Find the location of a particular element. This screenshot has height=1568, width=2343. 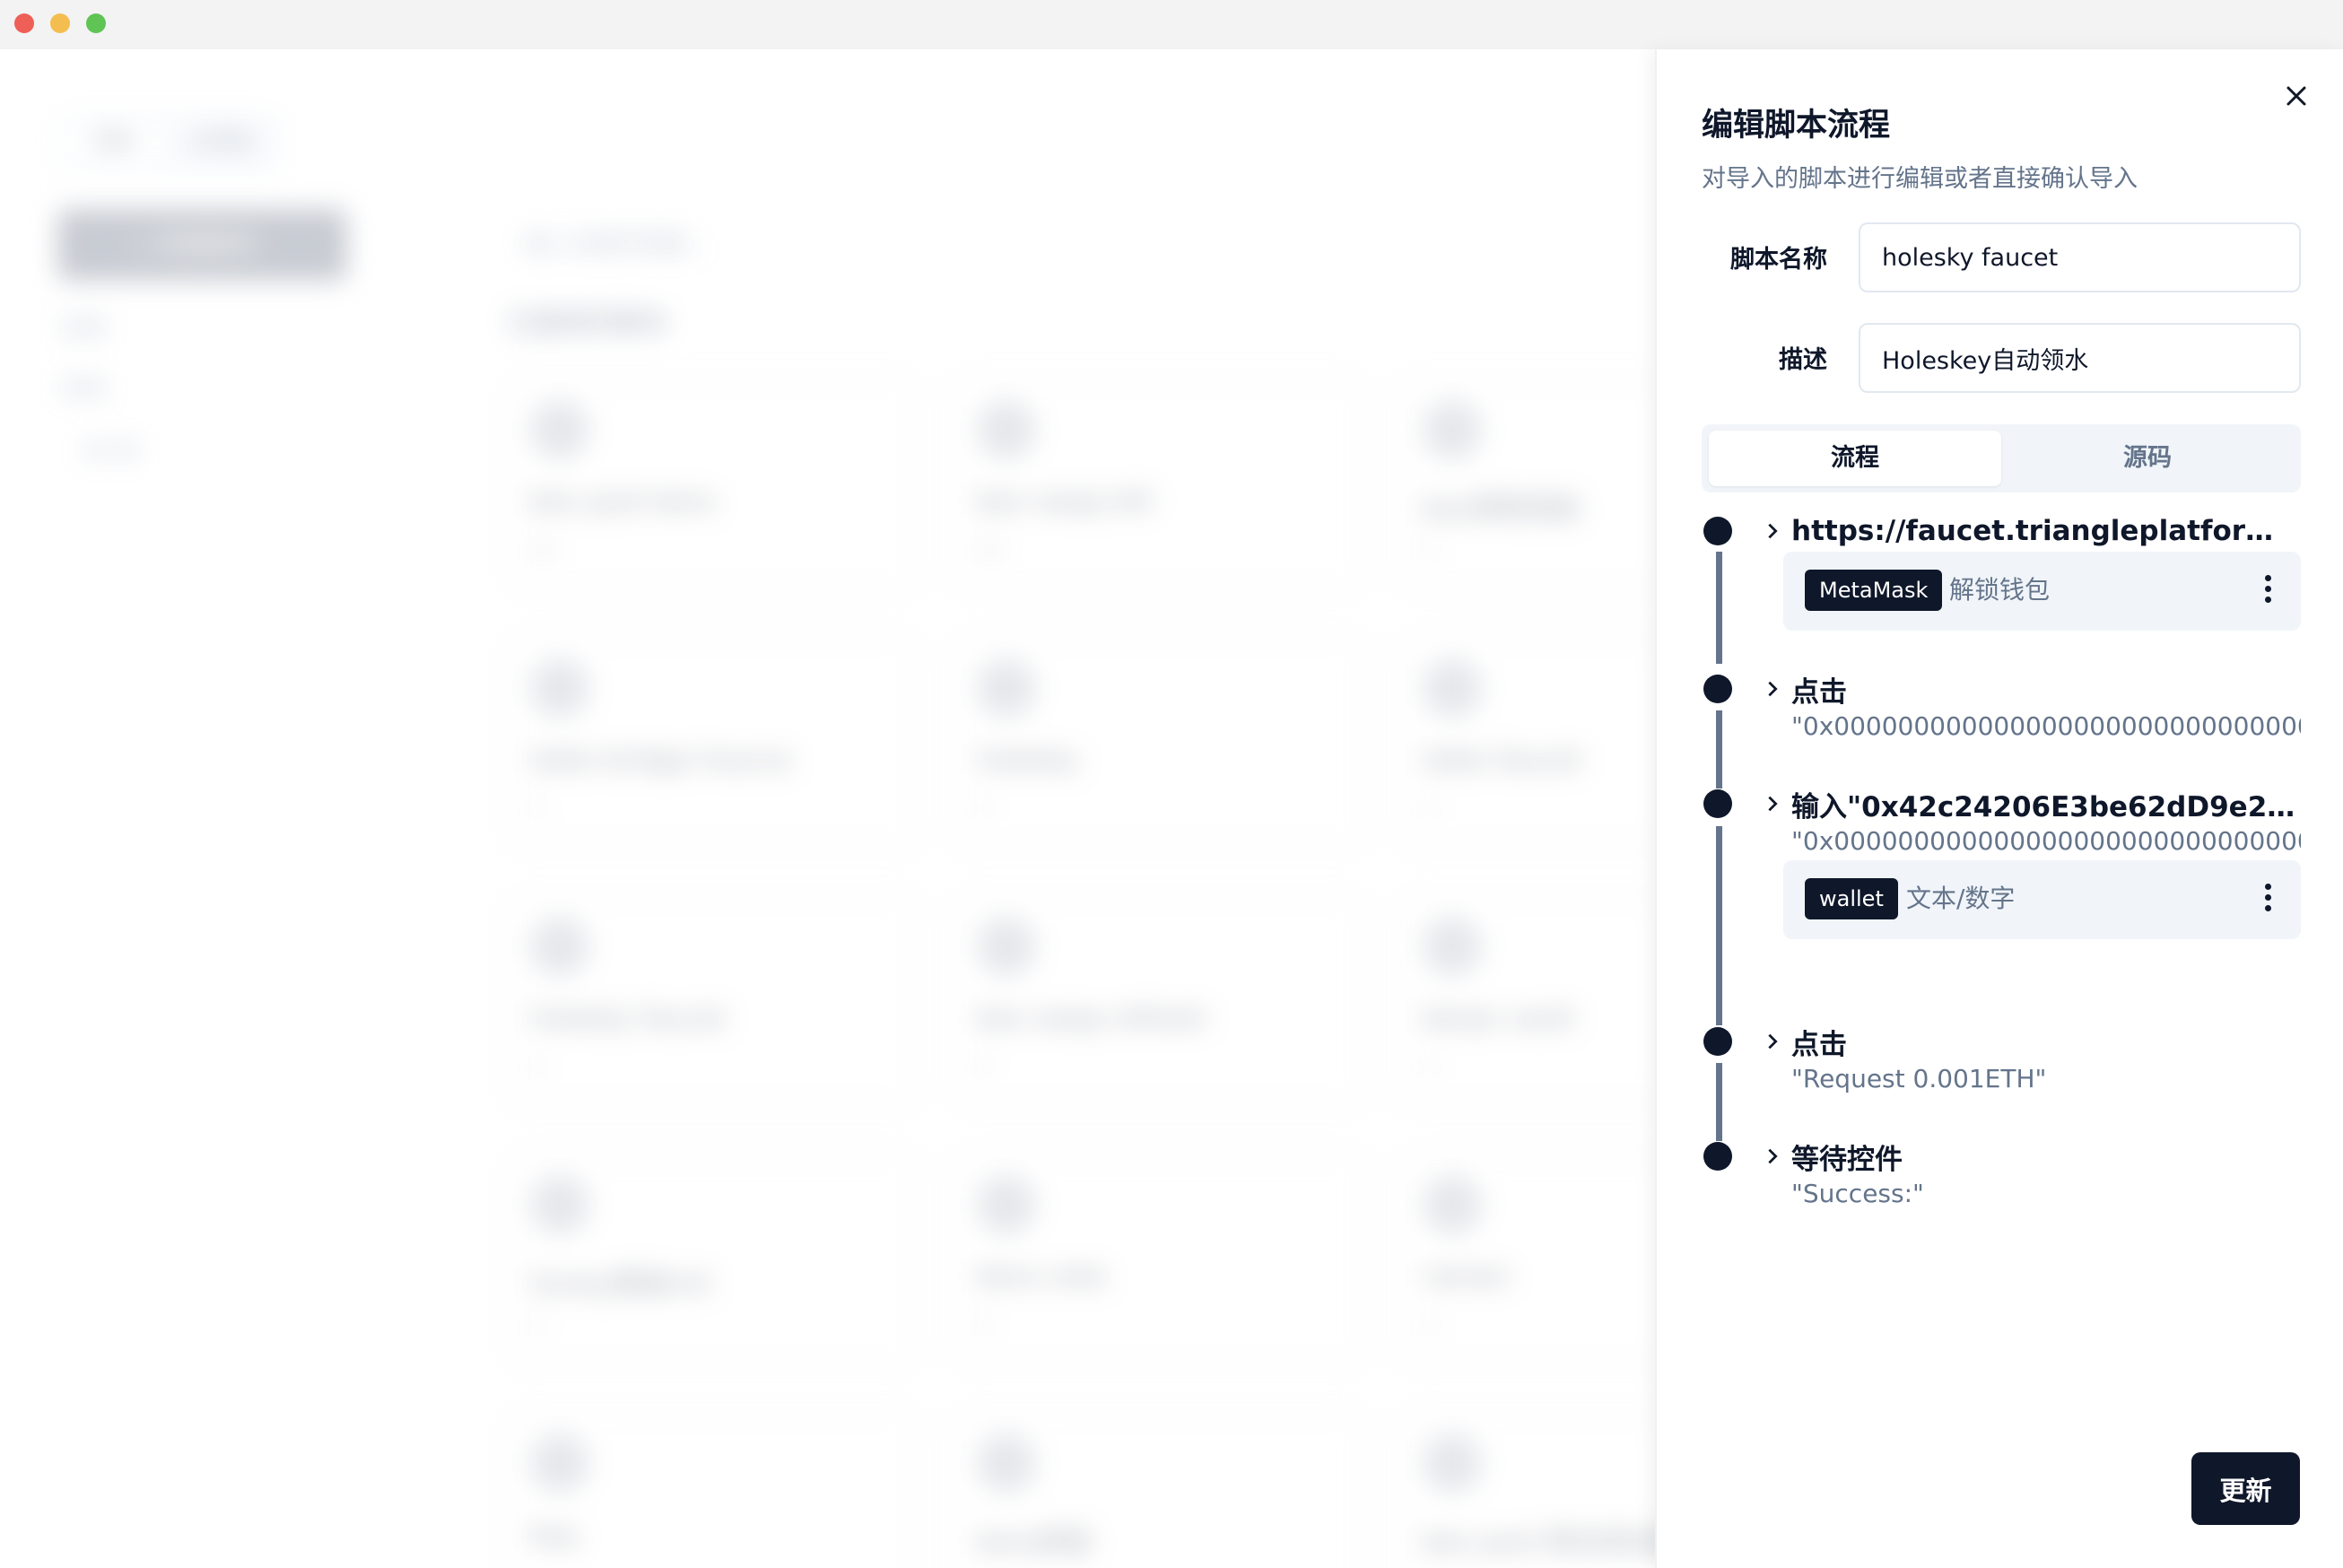

bg-section-title: 已复制的脚本 is located at coordinates (587, 323).